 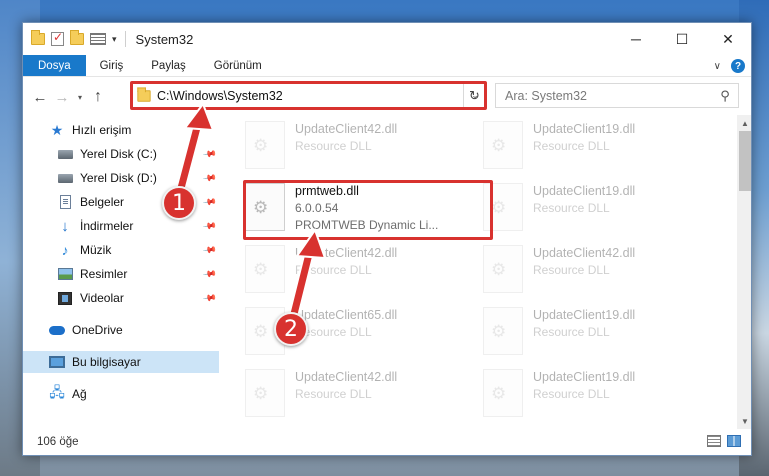 What do you see at coordinates (77, 37) in the screenshot?
I see `new-folder-icon` at bounding box center [77, 37].